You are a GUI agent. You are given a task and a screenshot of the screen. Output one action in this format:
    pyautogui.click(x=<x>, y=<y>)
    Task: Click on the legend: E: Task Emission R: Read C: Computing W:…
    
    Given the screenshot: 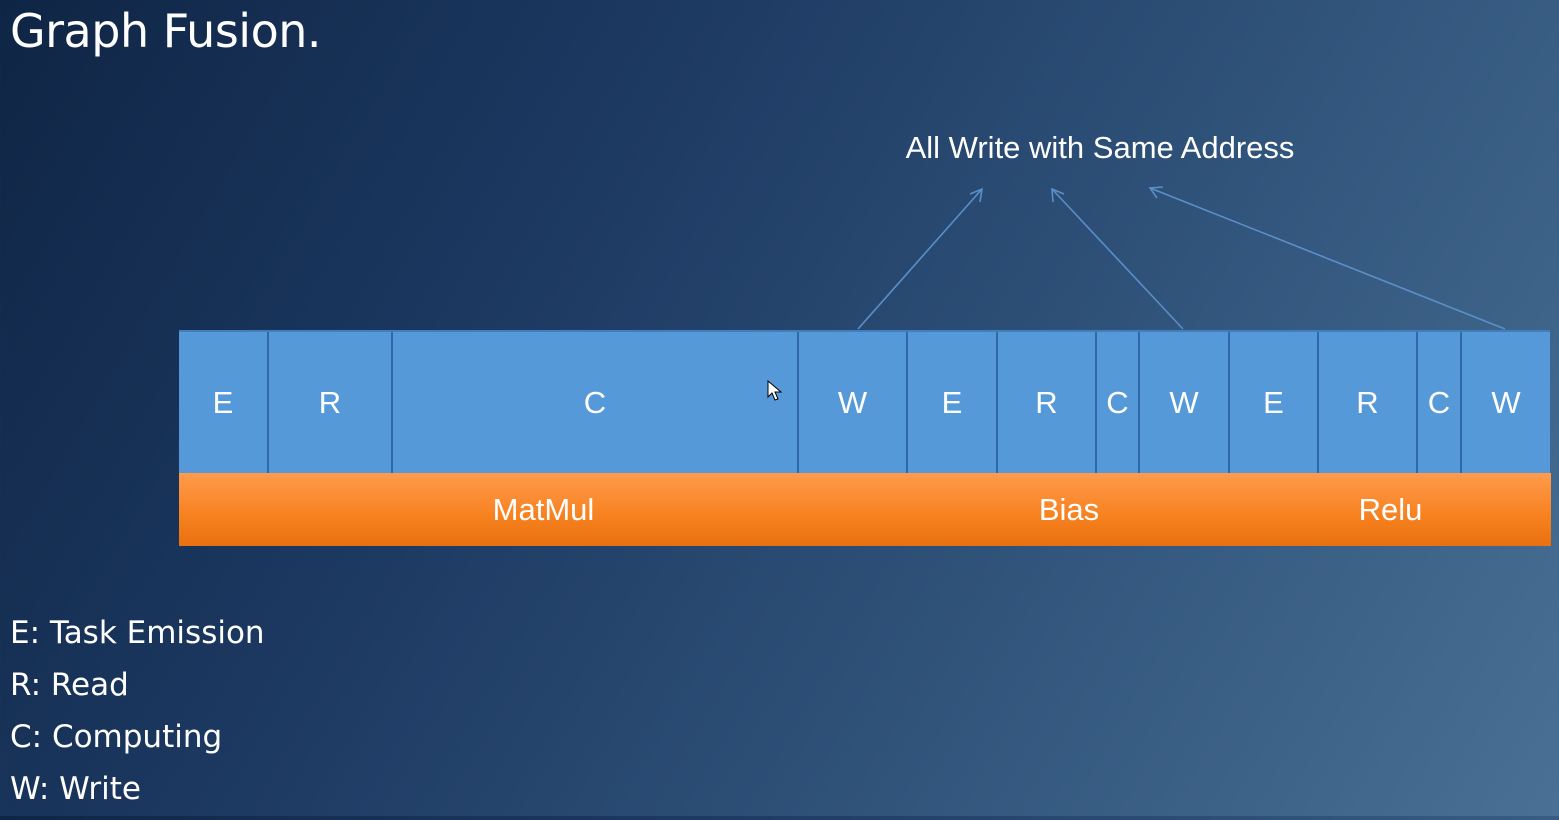 What is the action you would take?
    pyautogui.click(x=137, y=716)
    